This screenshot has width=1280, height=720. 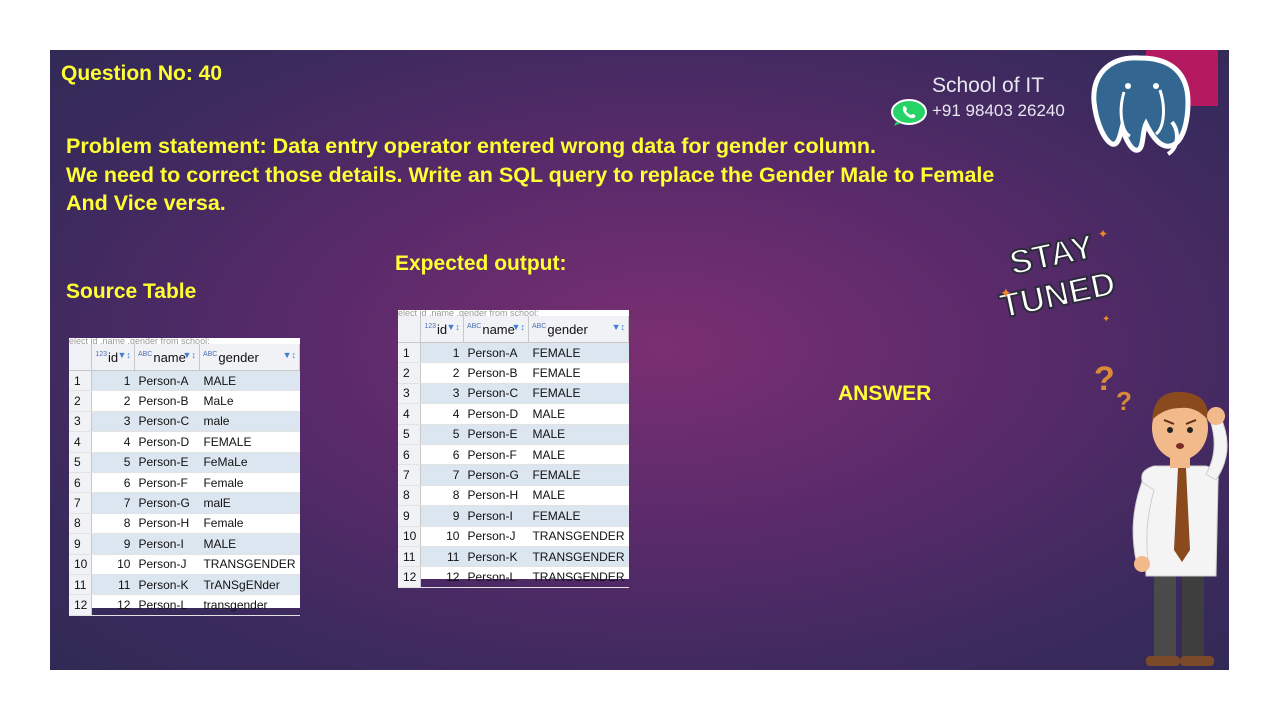 What do you see at coordinates (249, 585) in the screenshot?
I see `cell-gender: TrANSgENder` at bounding box center [249, 585].